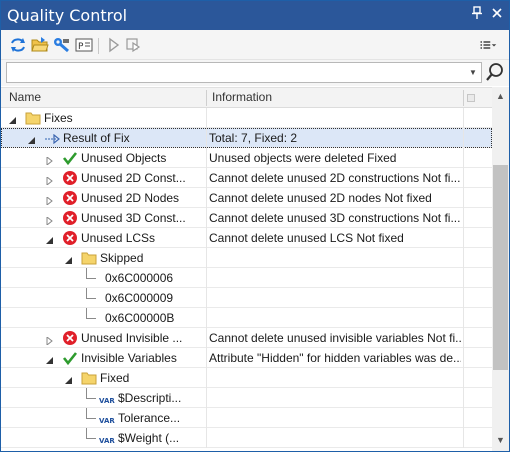 The height and width of the screenshot is (452, 510). I want to click on scroll-down-icon: ▼, so click(500, 440).